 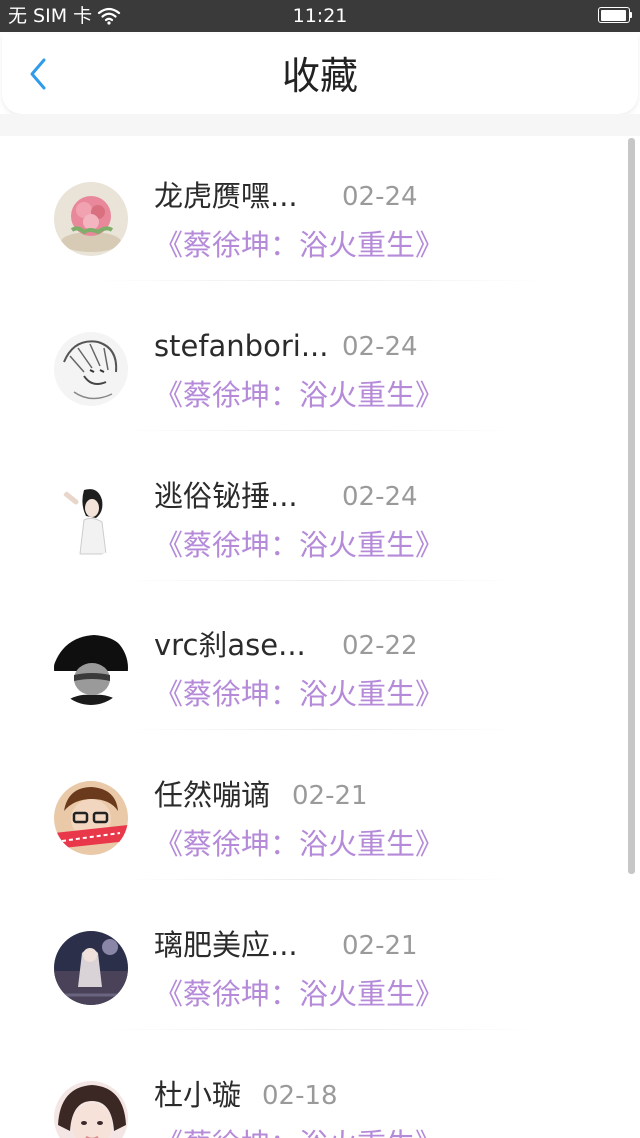 I want to click on list-item: 杜小璇 02-18 《蔡徐坤：浴火重生》, so click(x=320, y=1086).